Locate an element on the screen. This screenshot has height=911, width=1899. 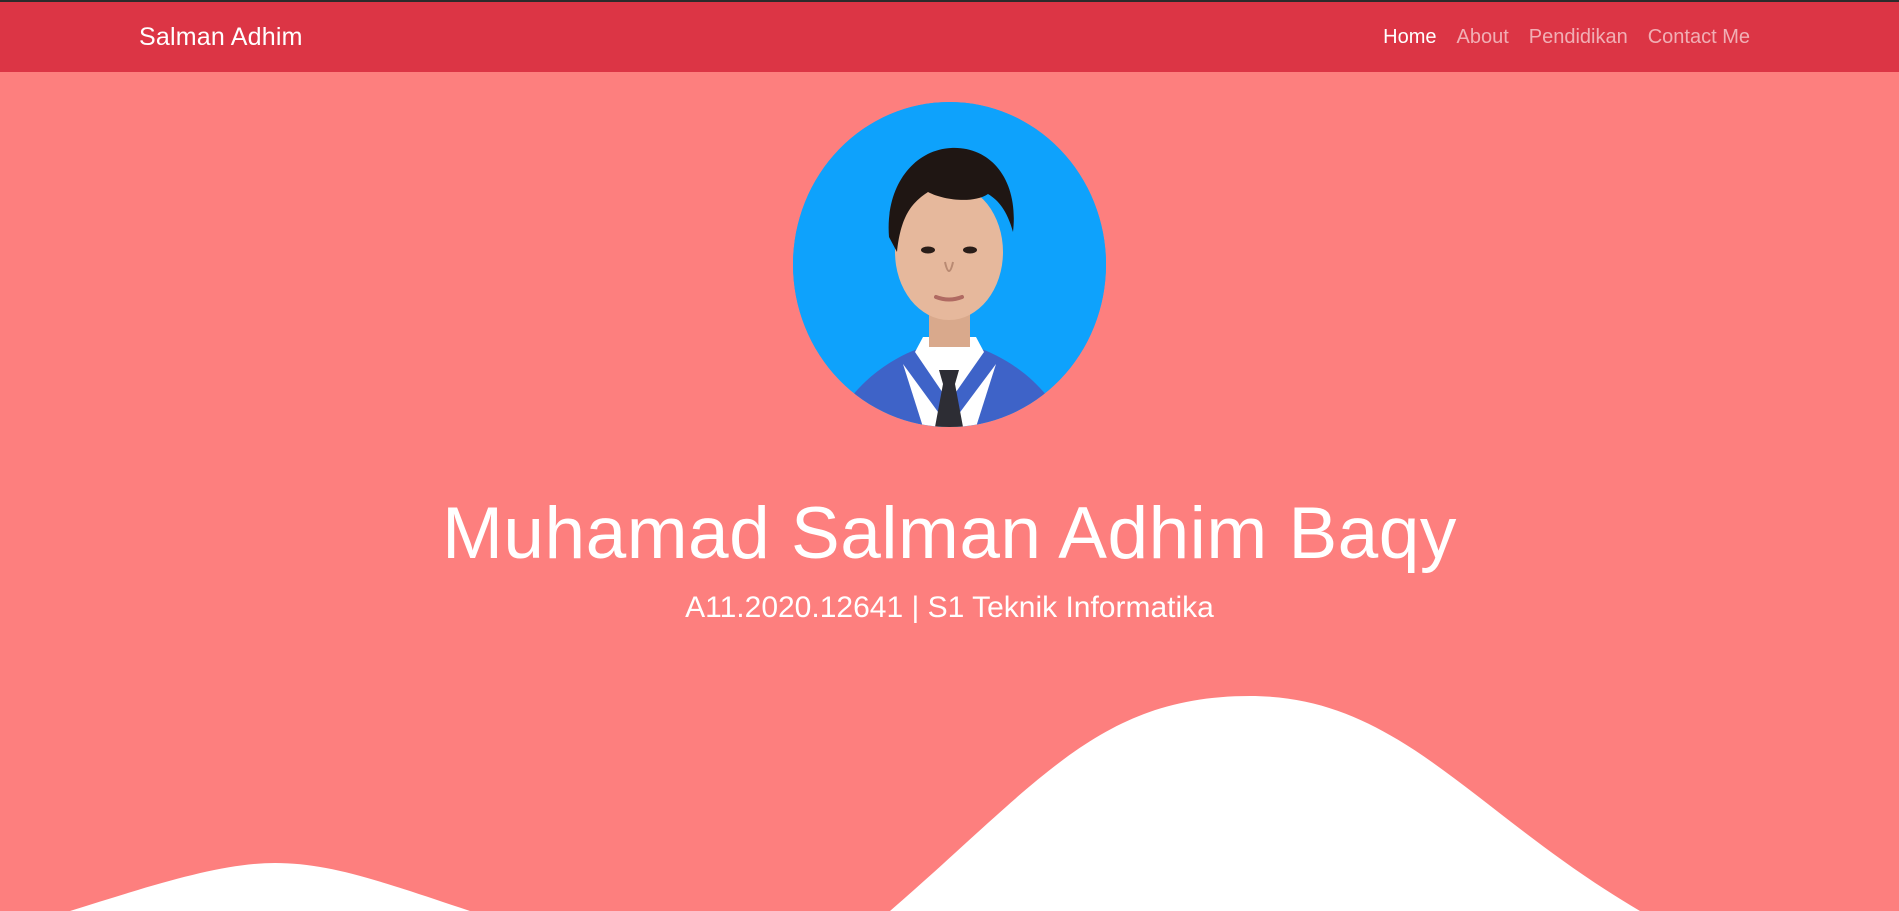
nav-item-about: About is located at coordinates (1483, 37).